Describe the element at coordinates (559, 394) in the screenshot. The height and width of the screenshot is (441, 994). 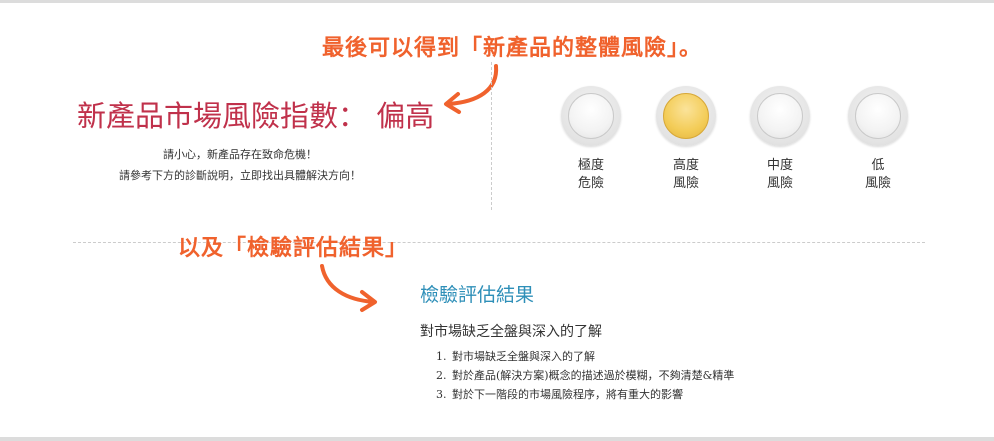
I see `list-item: 3. 對於下一階段的市場風險程序，將有重大的影響` at that location.